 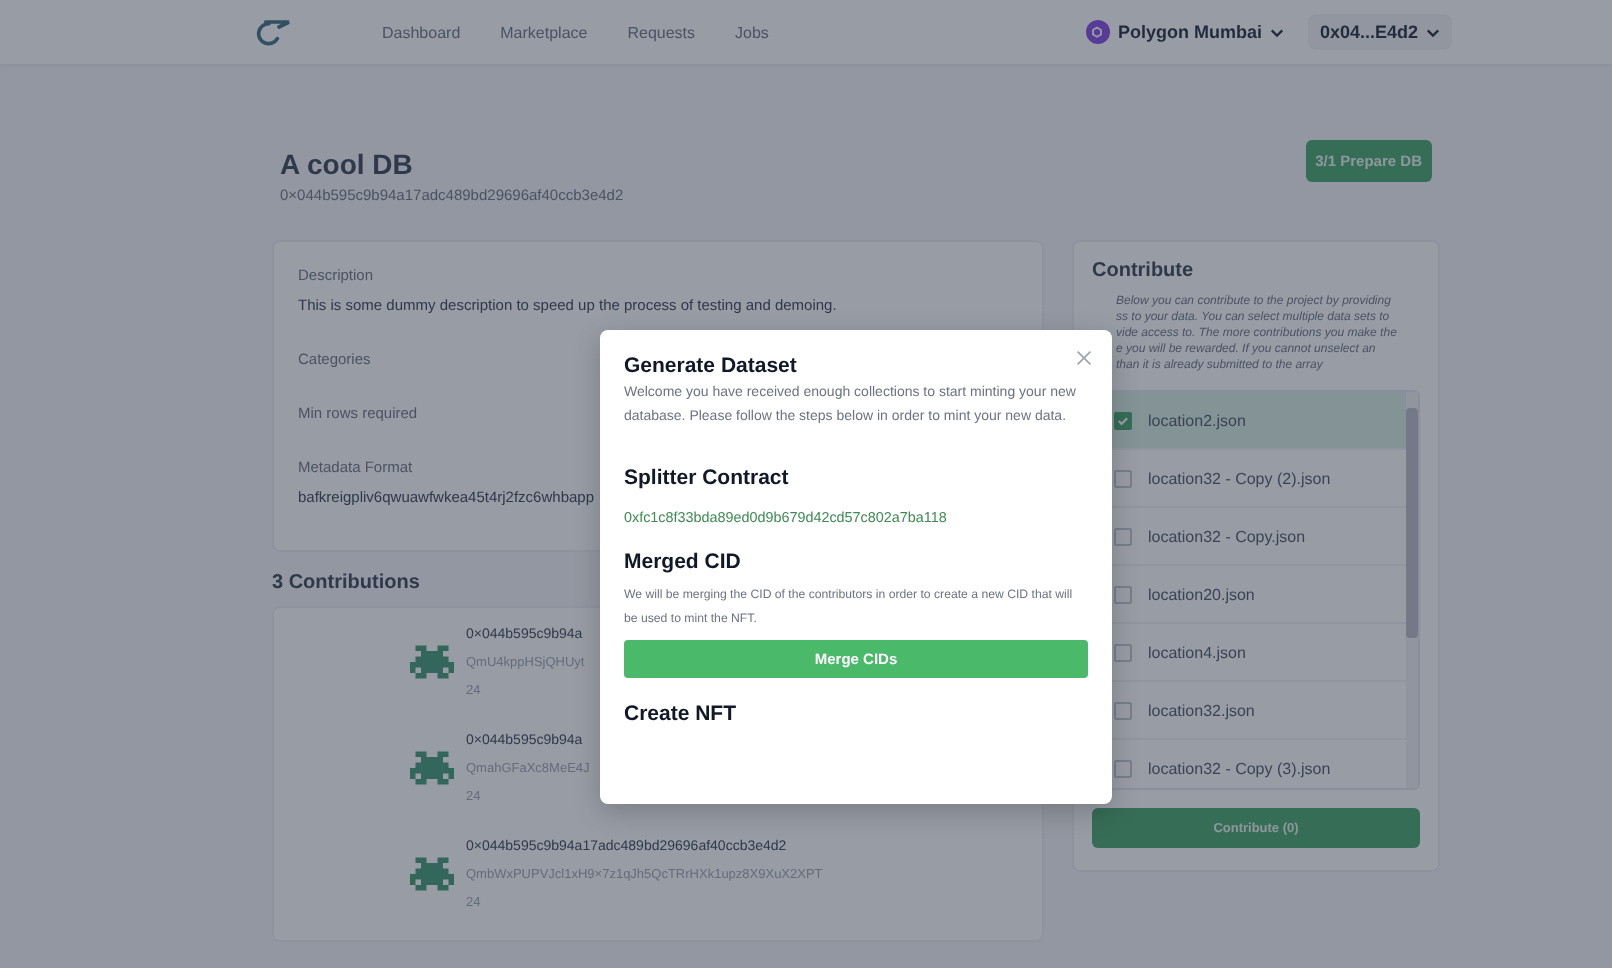 I want to click on file-name: location32.json, so click(x=1201, y=710).